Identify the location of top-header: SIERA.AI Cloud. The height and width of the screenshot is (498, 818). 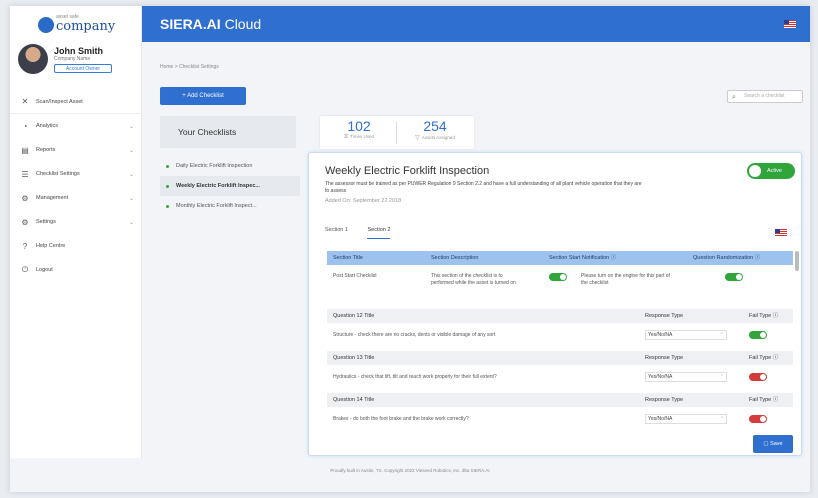
(476, 24).